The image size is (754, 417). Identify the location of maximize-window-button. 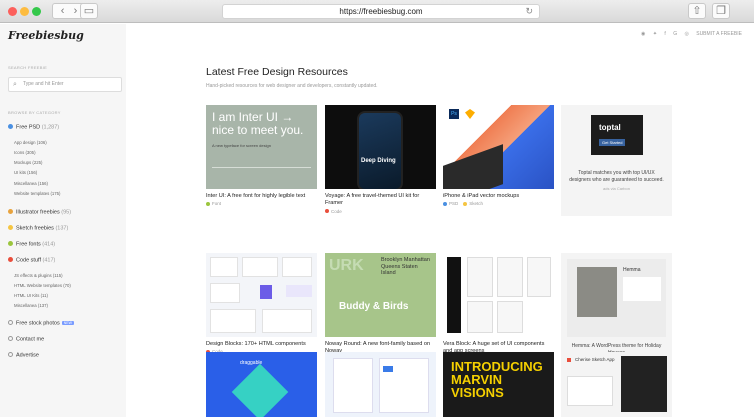
(36, 11).